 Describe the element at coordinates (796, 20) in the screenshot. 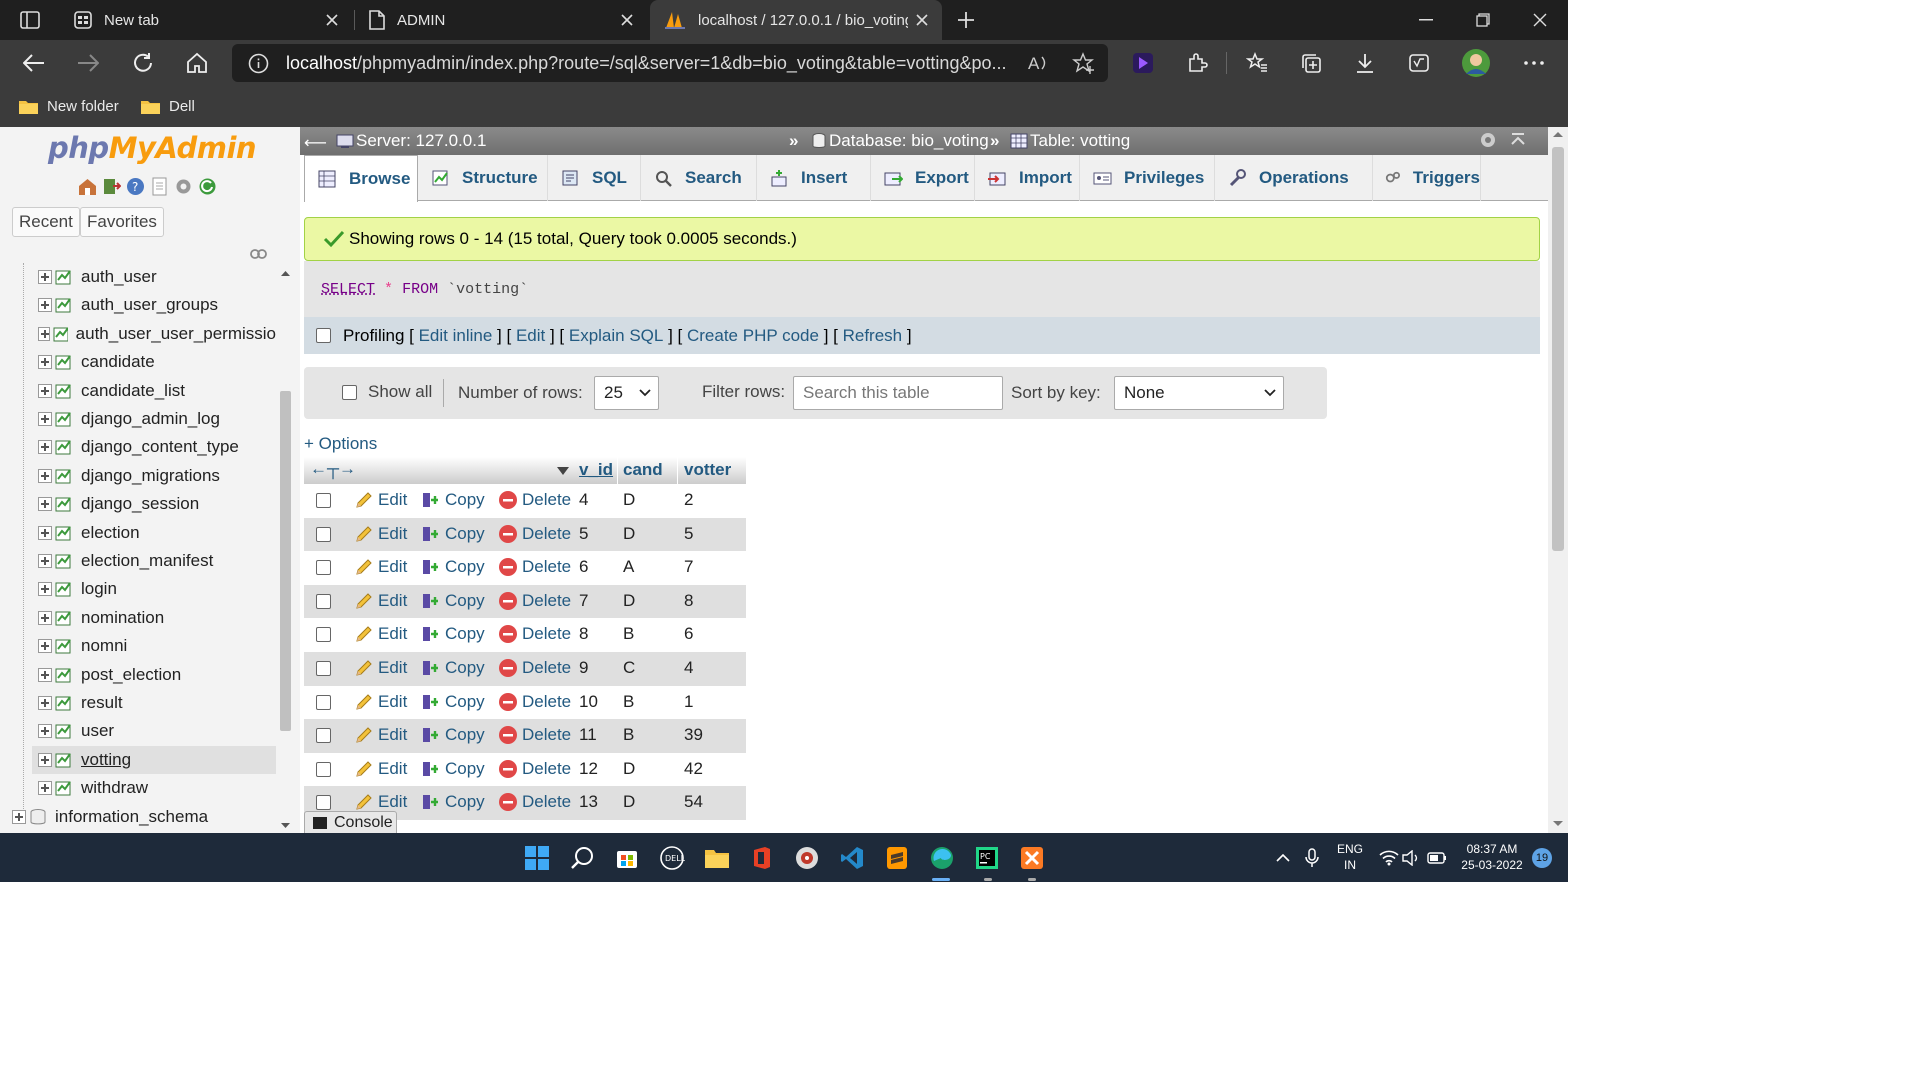

I see `tab-phpmyadmin: localhost / 127.0.0.1 / bio_voting` at that location.